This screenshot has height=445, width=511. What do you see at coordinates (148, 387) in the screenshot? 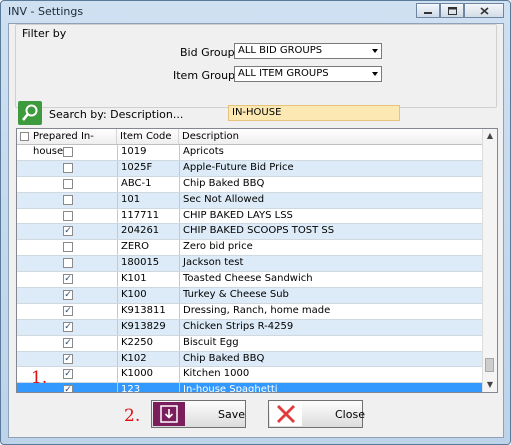
I see `item-code-cell: 123` at bounding box center [148, 387].